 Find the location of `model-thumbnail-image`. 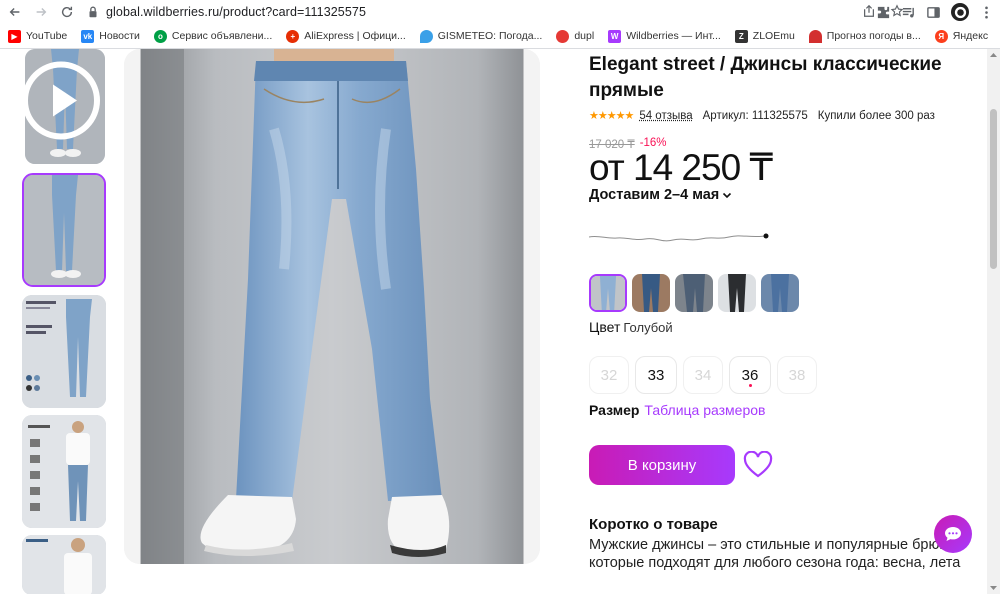

model-thumbnail-image is located at coordinates (64, 564).